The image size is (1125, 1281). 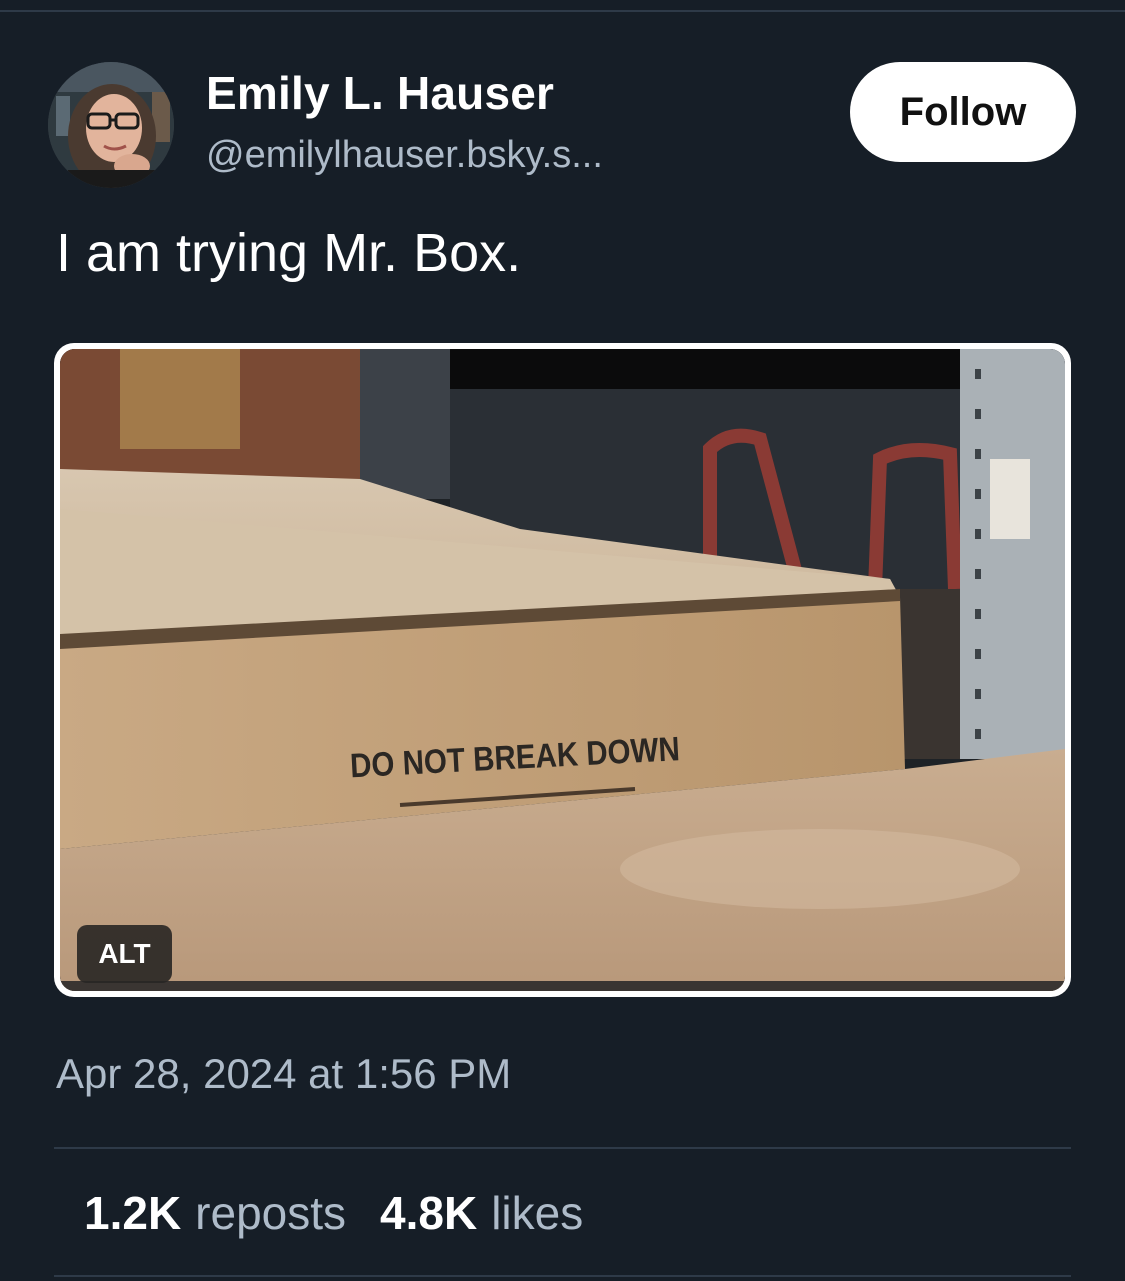 What do you see at coordinates (963, 112) in the screenshot?
I see `follow-button: Follow` at bounding box center [963, 112].